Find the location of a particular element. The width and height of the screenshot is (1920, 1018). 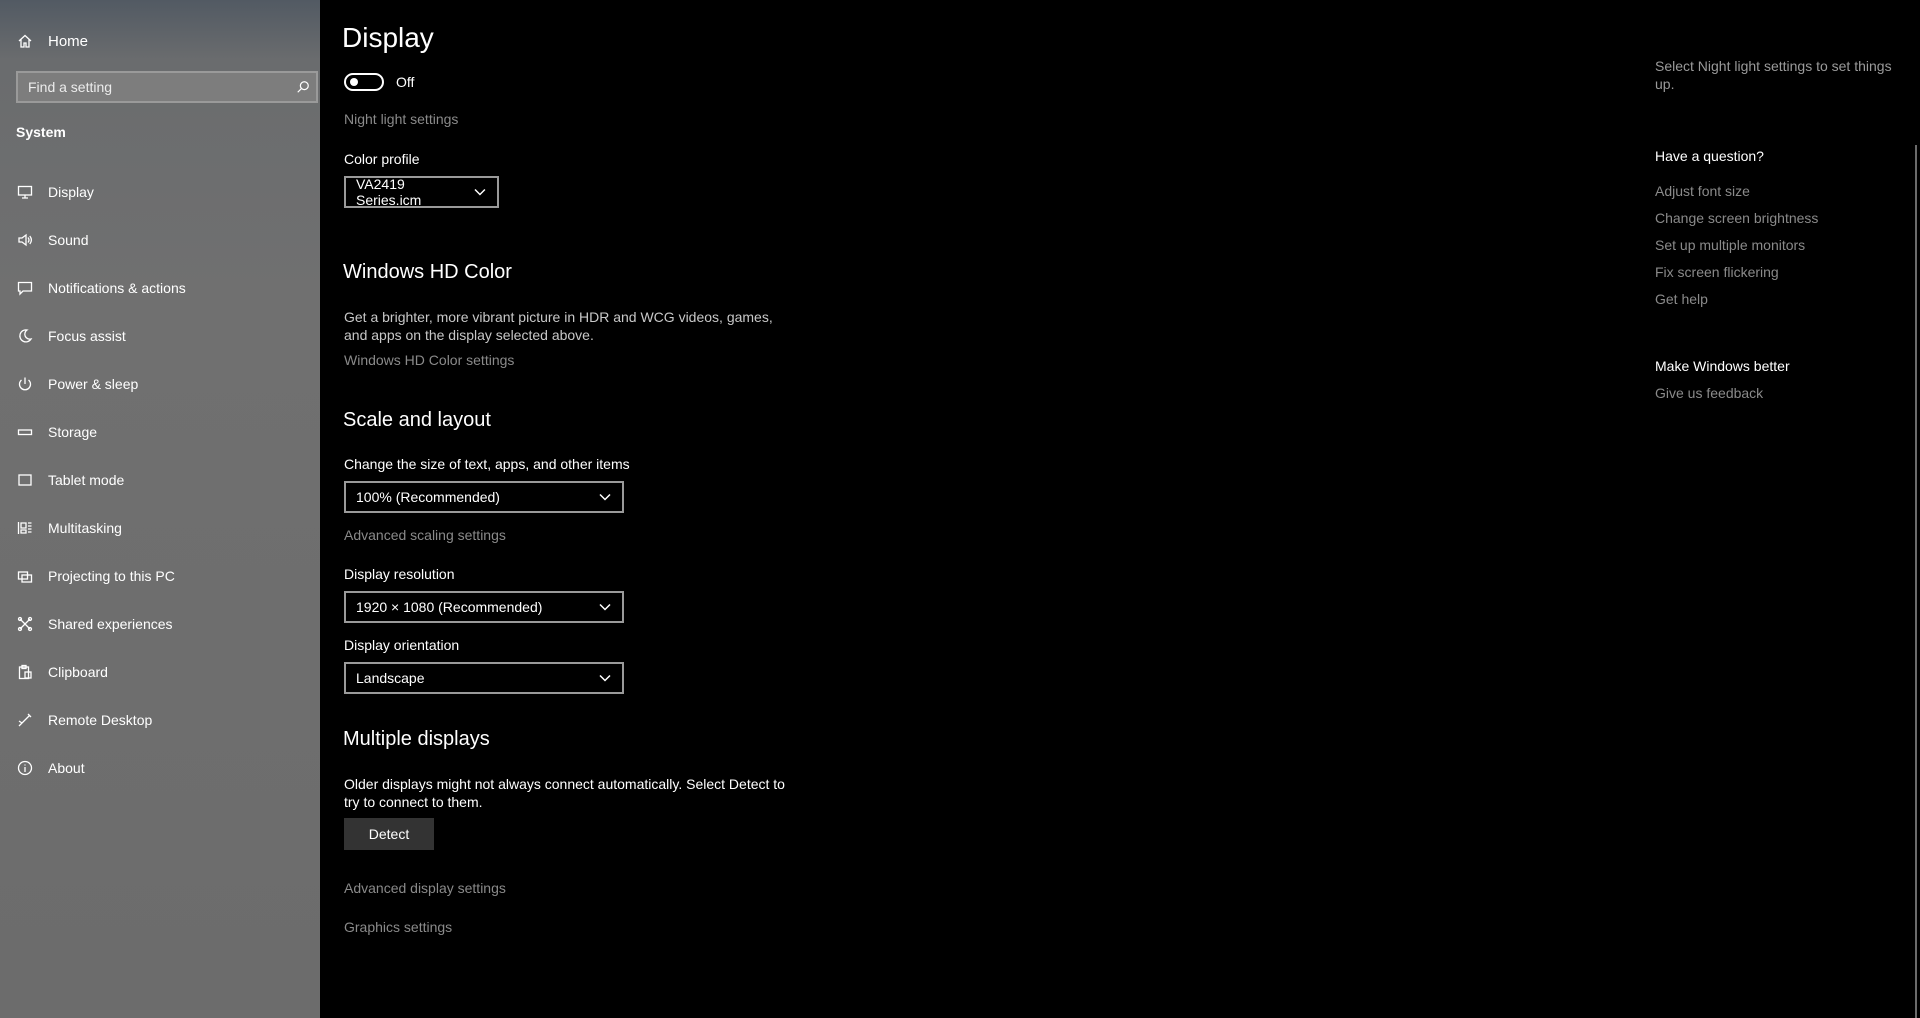

sidebar-item-notifications: Notifications & actions is located at coordinates (160, 288).